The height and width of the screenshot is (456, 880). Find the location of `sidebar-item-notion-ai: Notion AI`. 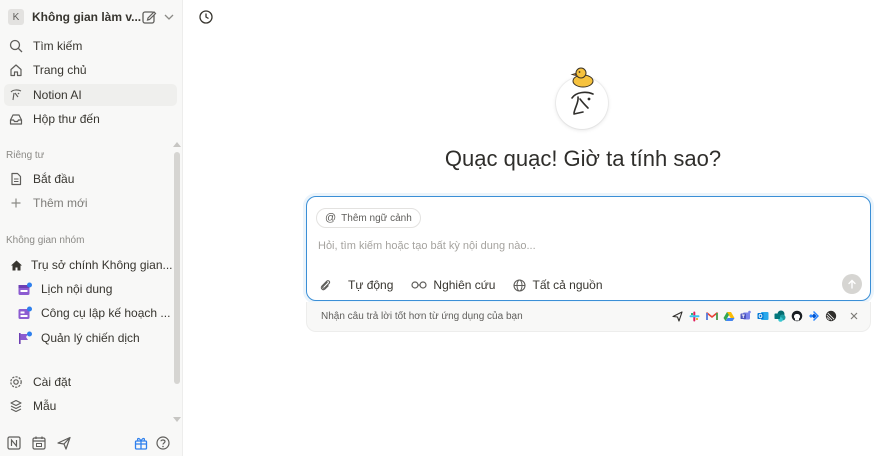

sidebar-item-notion-ai: Notion AI is located at coordinates (90, 95).